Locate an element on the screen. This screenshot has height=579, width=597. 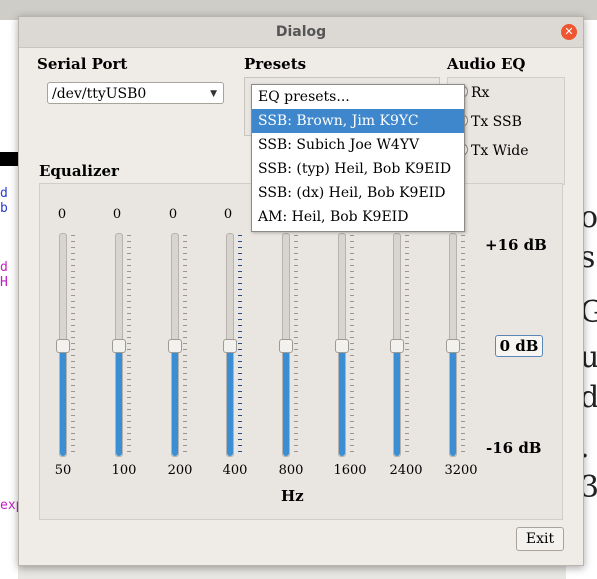
preset-item: SSB: Subich Joe W4YV is located at coordinates (358, 145).